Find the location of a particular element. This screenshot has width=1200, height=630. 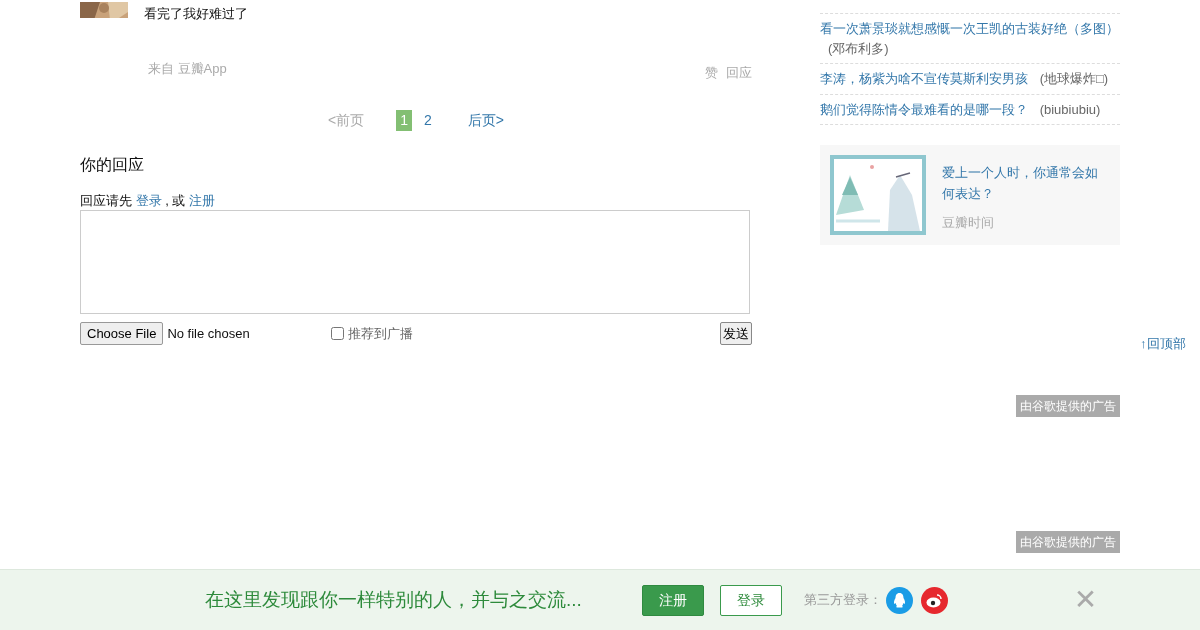

weibo-eye-icon is located at coordinates (934, 600).